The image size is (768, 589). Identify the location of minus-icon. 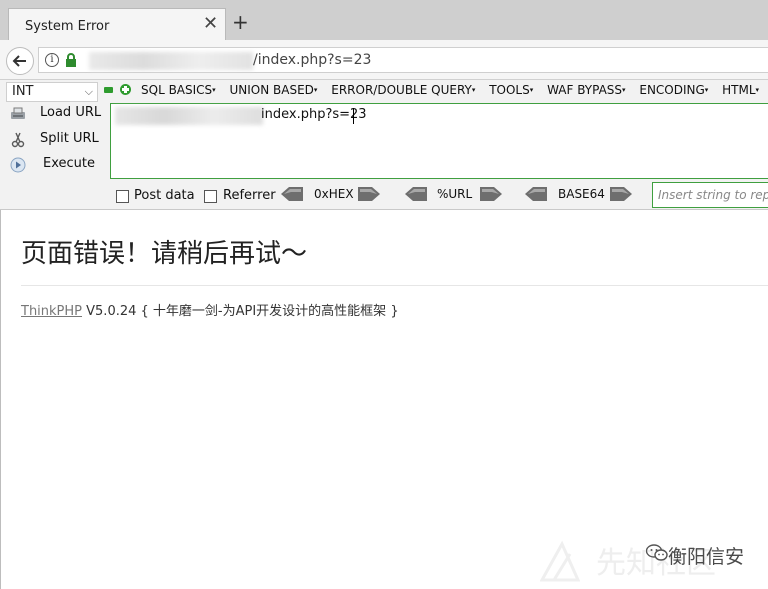
(108, 90).